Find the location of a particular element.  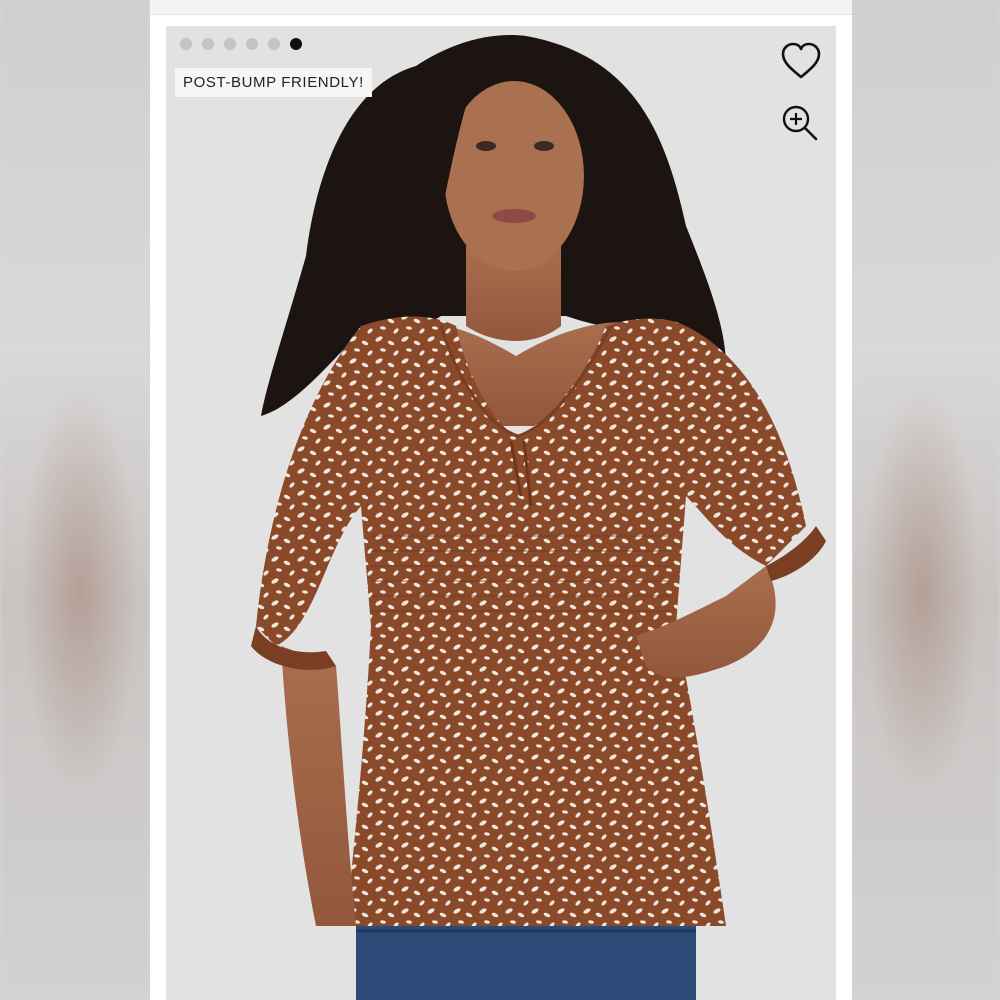

favorite-button is located at coordinates (802, 64).